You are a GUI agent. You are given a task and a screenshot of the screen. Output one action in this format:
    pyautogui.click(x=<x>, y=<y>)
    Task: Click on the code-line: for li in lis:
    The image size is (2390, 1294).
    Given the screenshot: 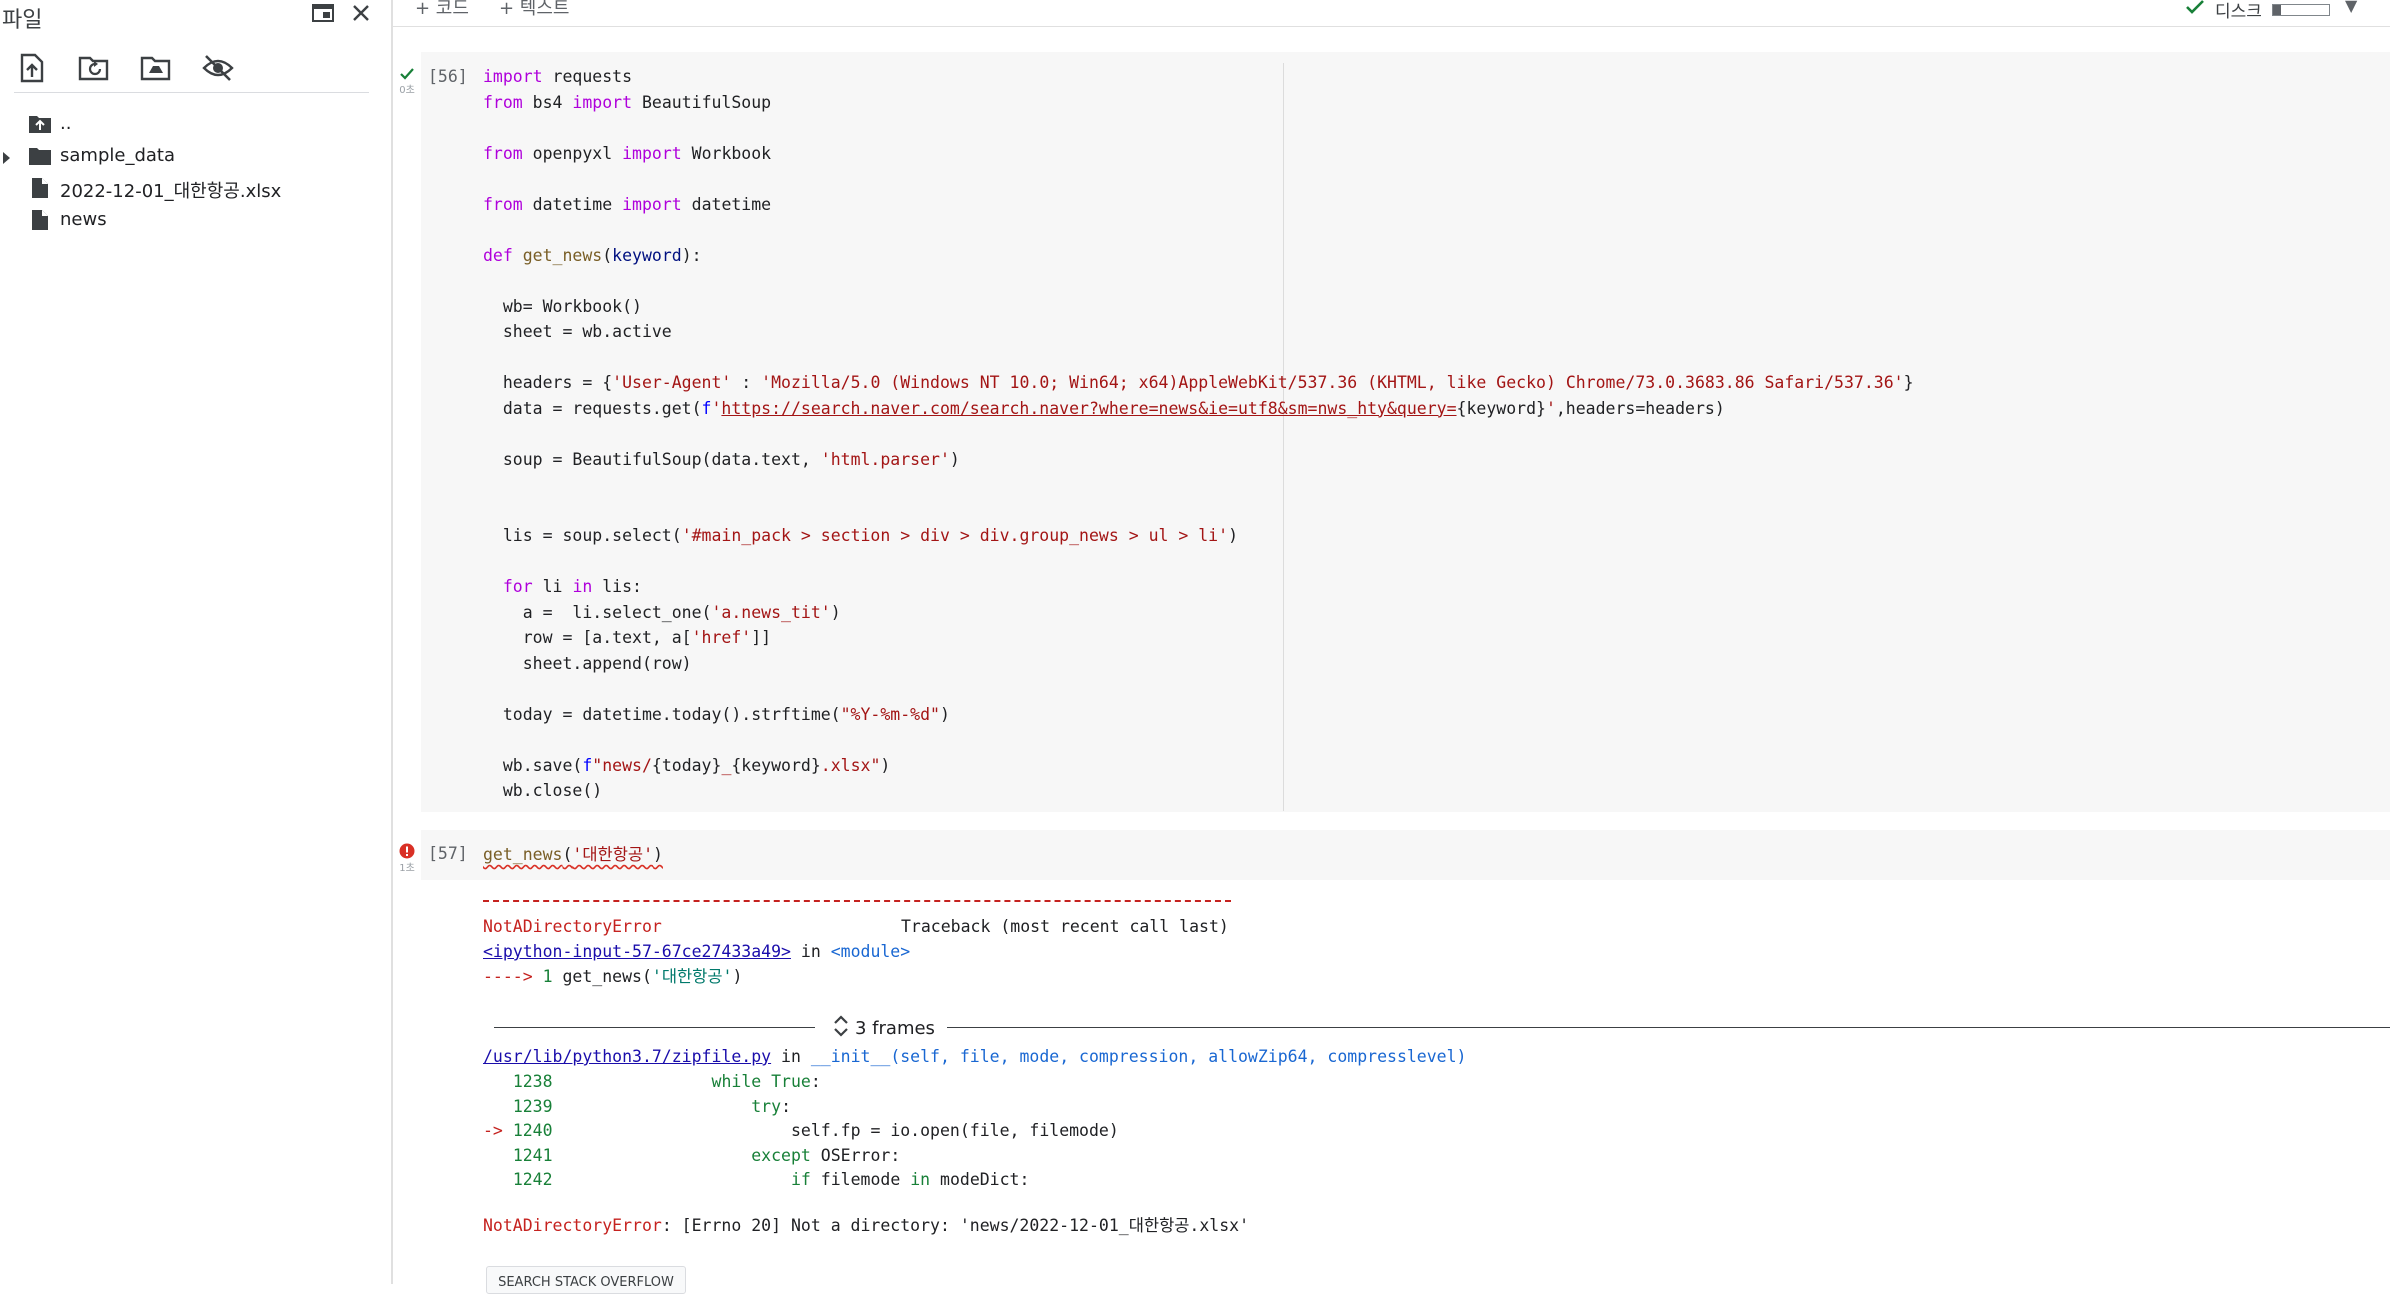 What is the action you would take?
    pyautogui.click(x=572, y=586)
    